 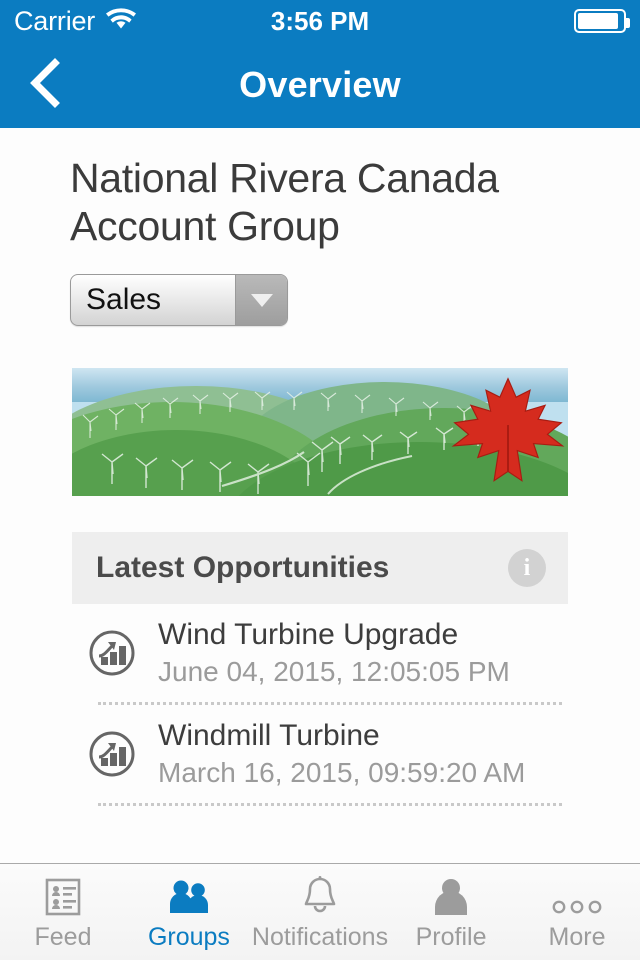 What do you see at coordinates (320, 432) in the screenshot?
I see `group-banner-image` at bounding box center [320, 432].